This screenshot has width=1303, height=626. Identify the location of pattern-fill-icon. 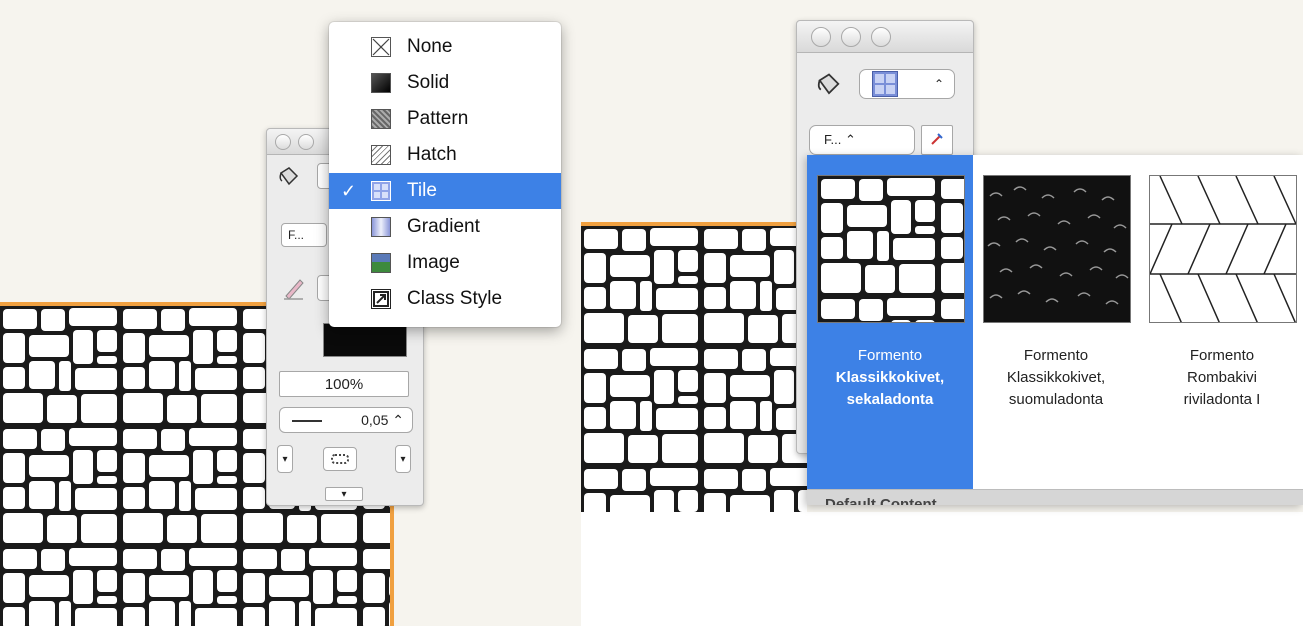
(381, 119).